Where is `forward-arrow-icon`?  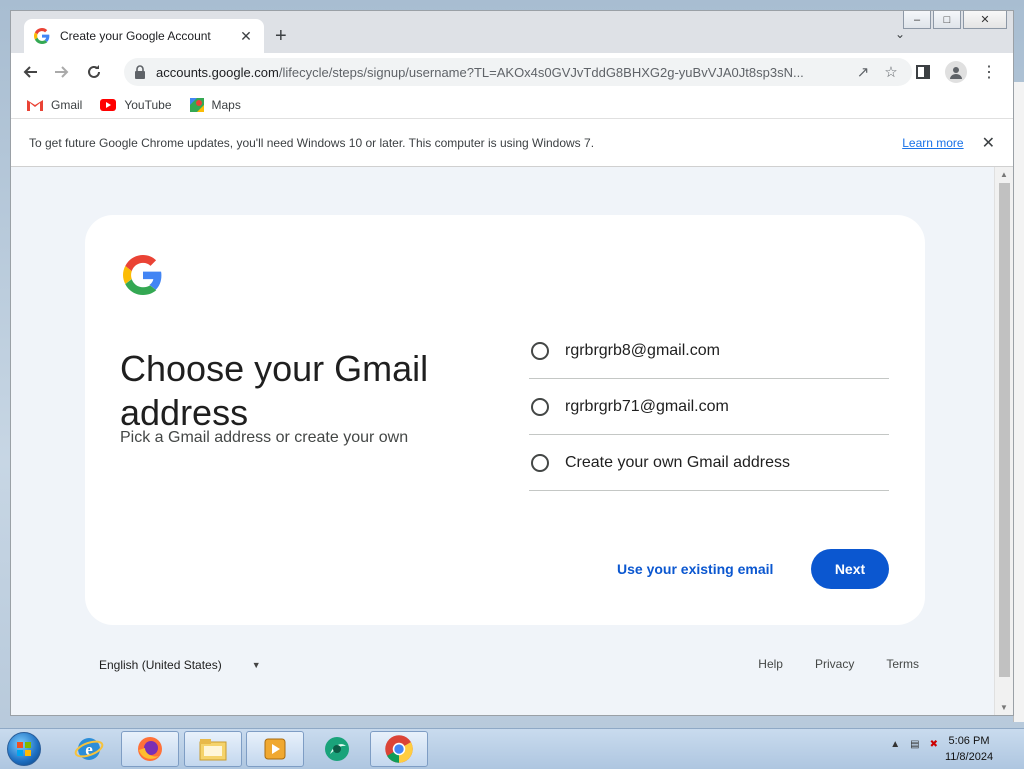
forward-arrow-icon is located at coordinates (62, 72).